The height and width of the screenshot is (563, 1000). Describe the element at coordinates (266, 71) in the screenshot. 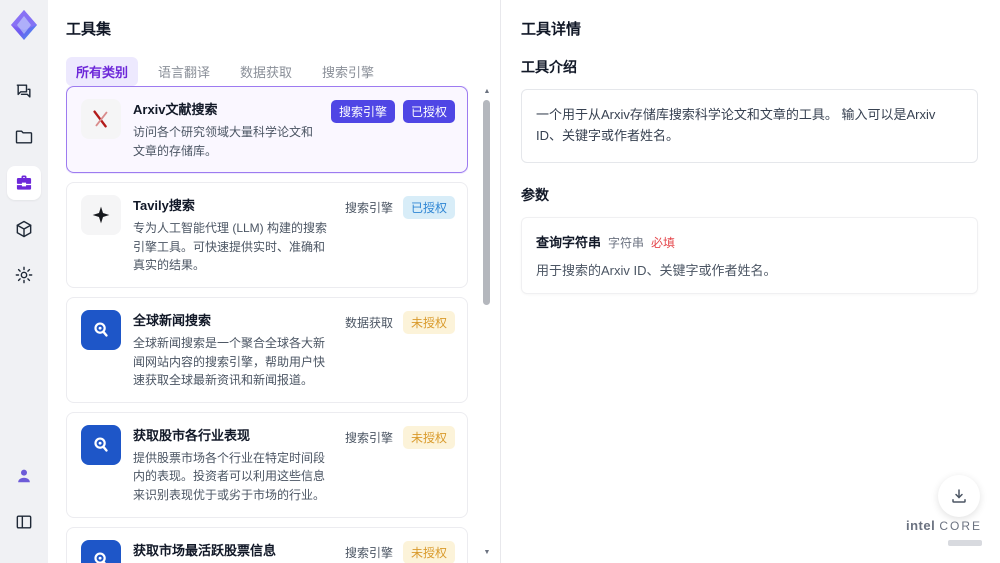

I see `category-tab: 数据获取` at that location.